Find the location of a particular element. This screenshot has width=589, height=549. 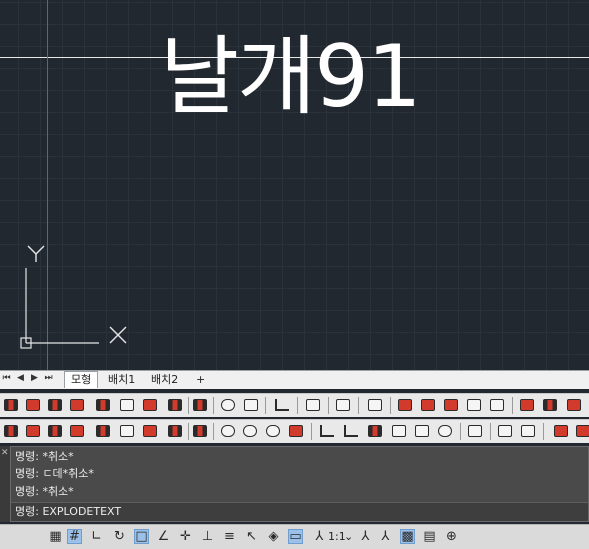

snap-icon: ∟ is located at coordinates (96, 536).